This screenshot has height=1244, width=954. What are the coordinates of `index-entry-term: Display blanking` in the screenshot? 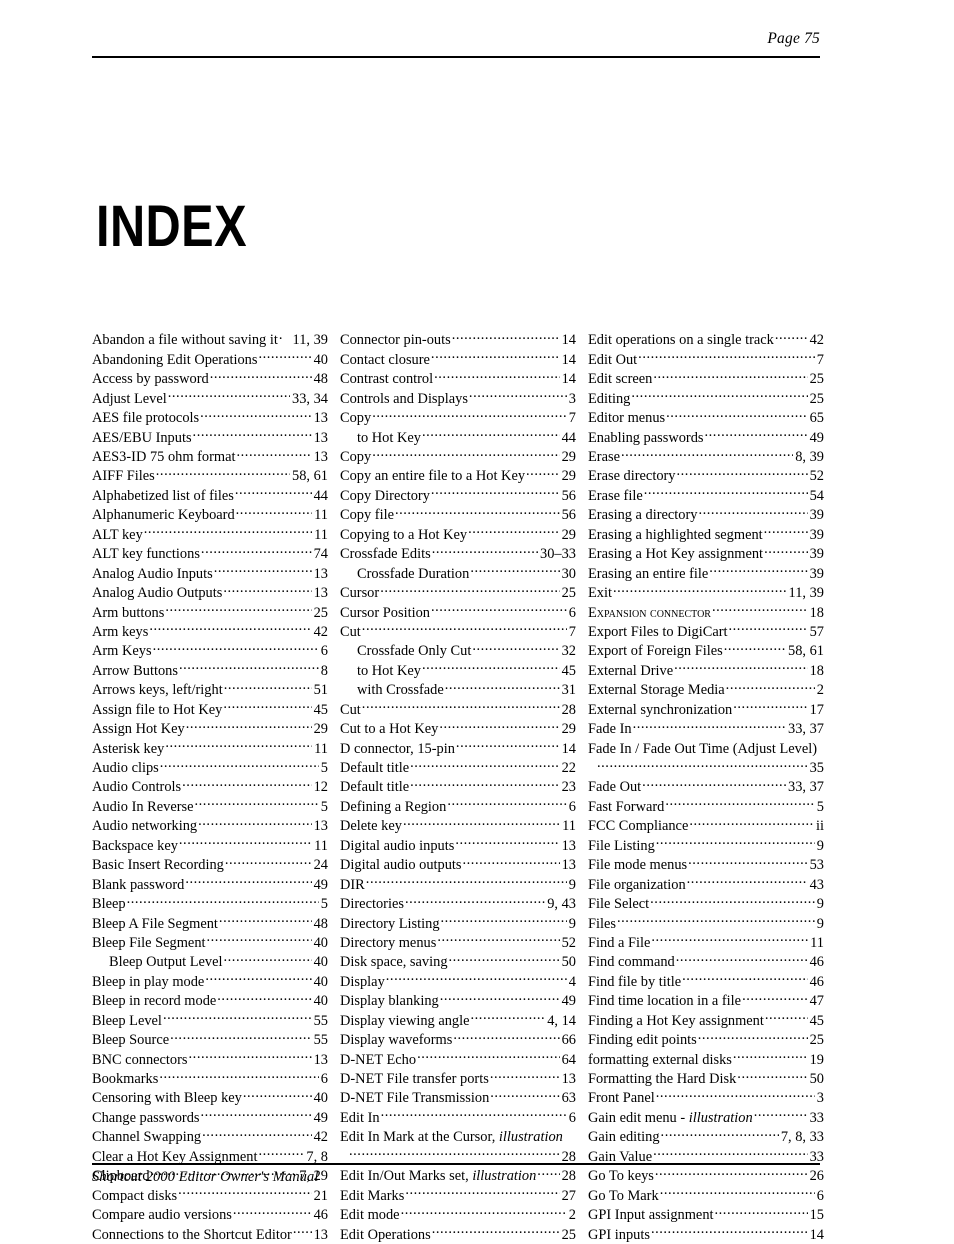 It's located at (389, 1001).